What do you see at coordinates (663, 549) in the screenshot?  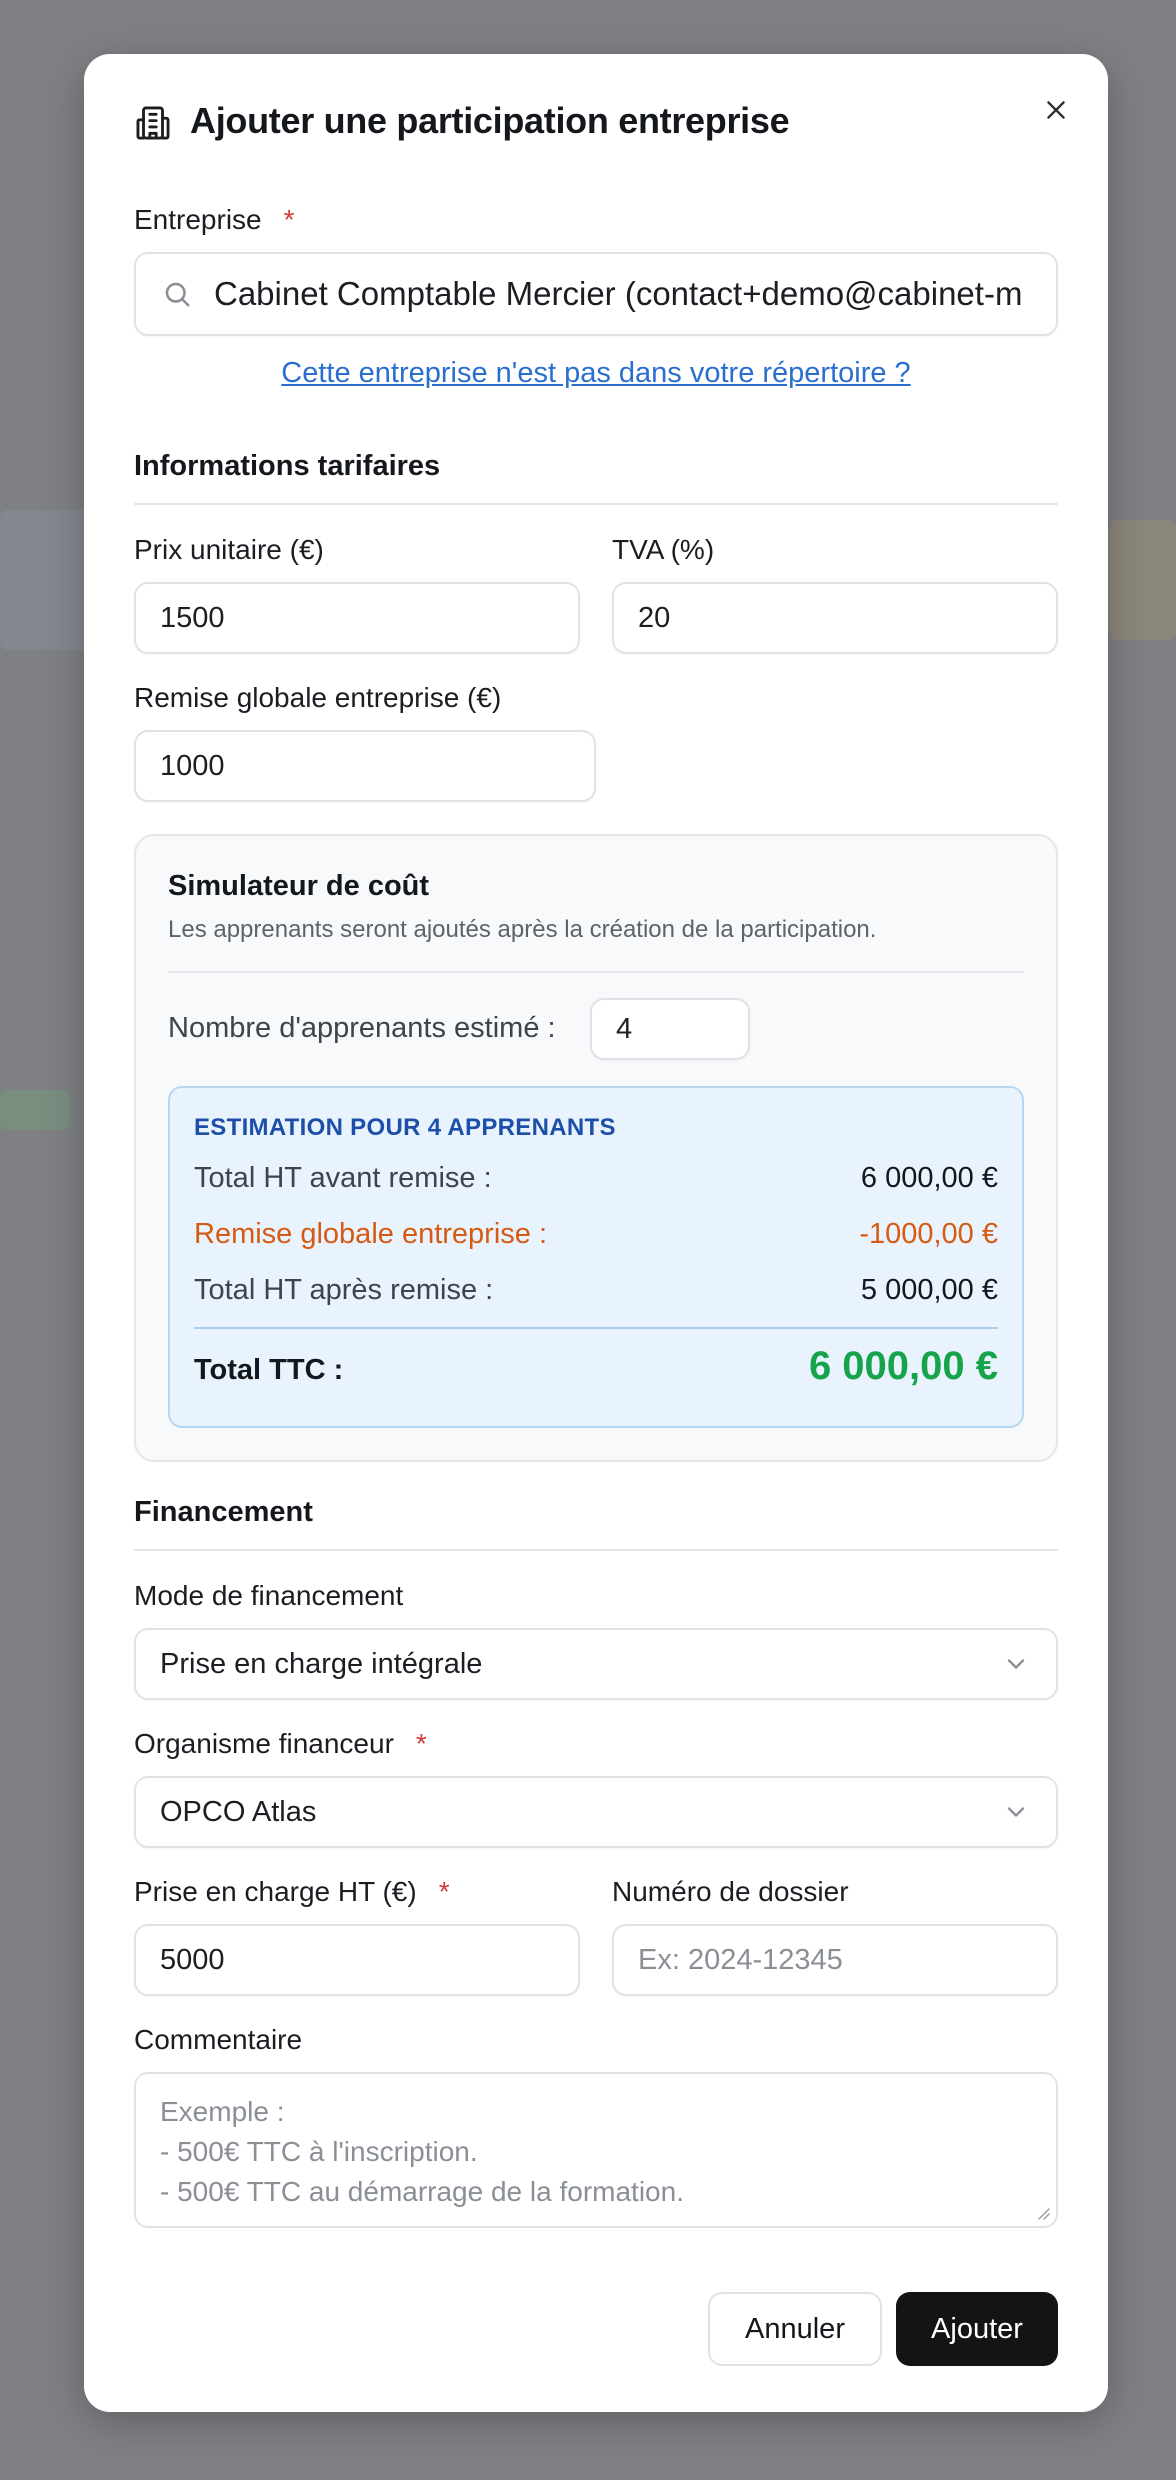 I see `vat-label: TVA (%)` at bounding box center [663, 549].